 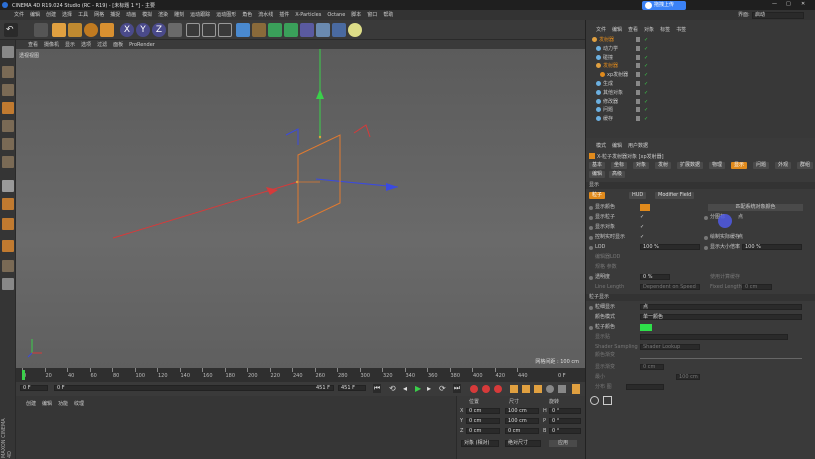 What do you see at coordinates (79, 404) in the screenshot?
I see `material-menu-item: 纹理` at bounding box center [79, 404].